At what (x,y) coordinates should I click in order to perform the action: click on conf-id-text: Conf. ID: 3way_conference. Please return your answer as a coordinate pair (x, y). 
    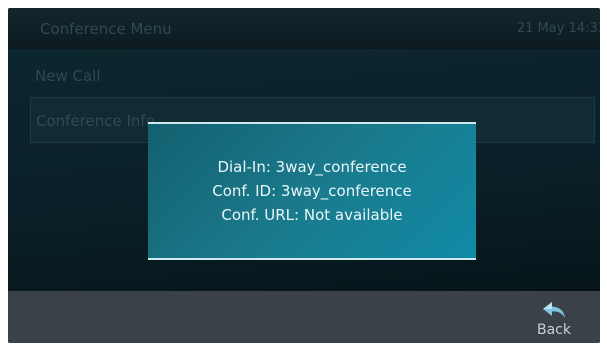
    Looking at the image, I should click on (312, 191).